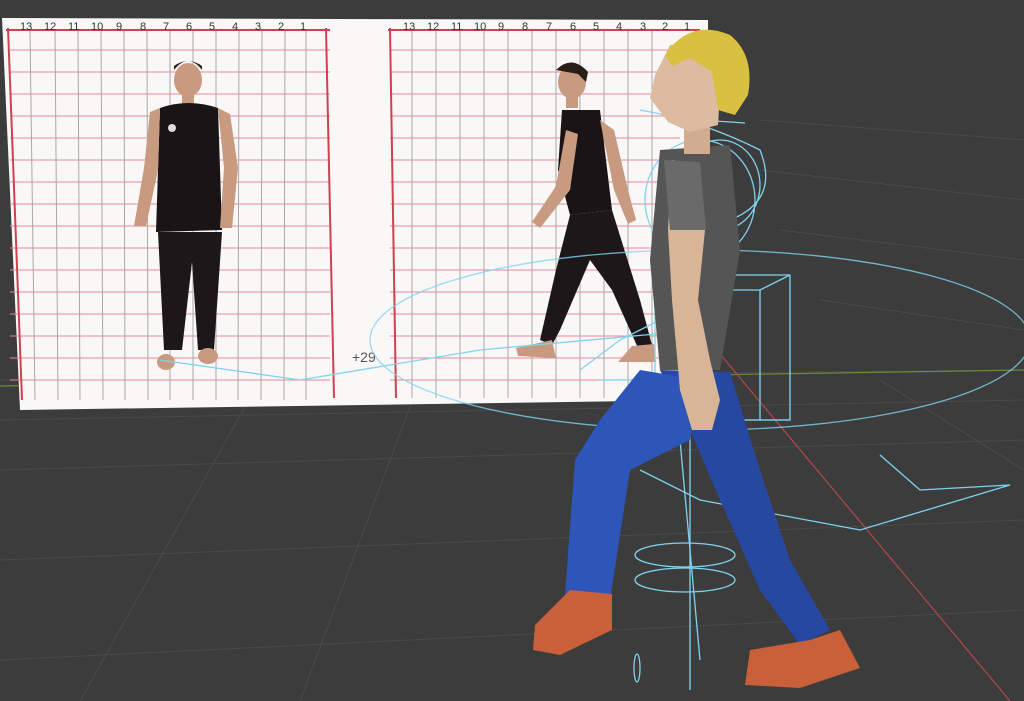 The height and width of the screenshot is (701, 1024). Describe the element at coordinates (456, 27) in the screenshot. I see `side-ruler-tick: 11` at that location.